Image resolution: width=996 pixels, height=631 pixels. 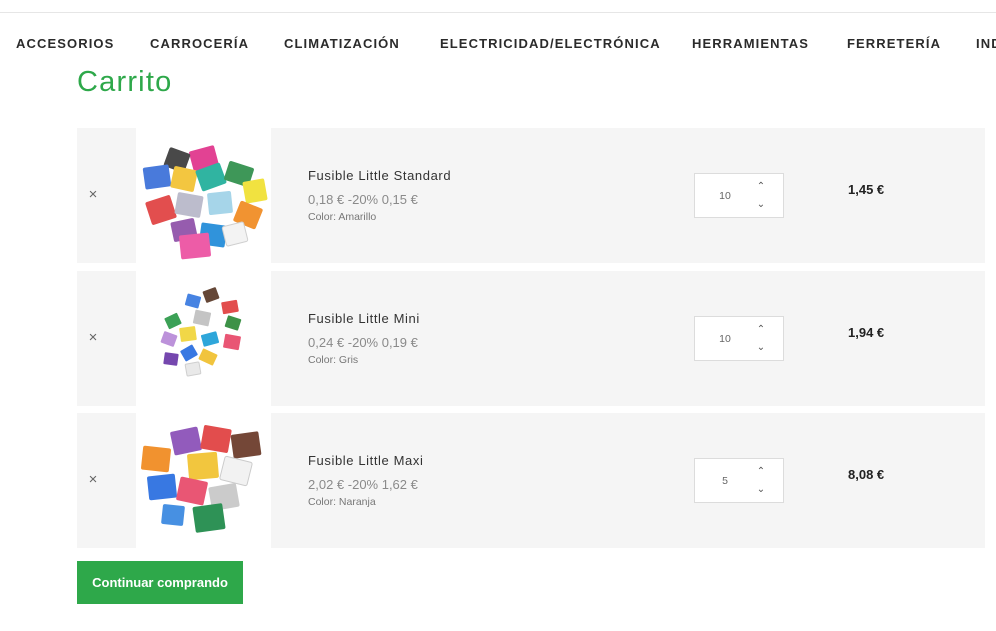 I want to click on product-price: 2,02 € -20% 1,62 €, so click(x=363, y=484).